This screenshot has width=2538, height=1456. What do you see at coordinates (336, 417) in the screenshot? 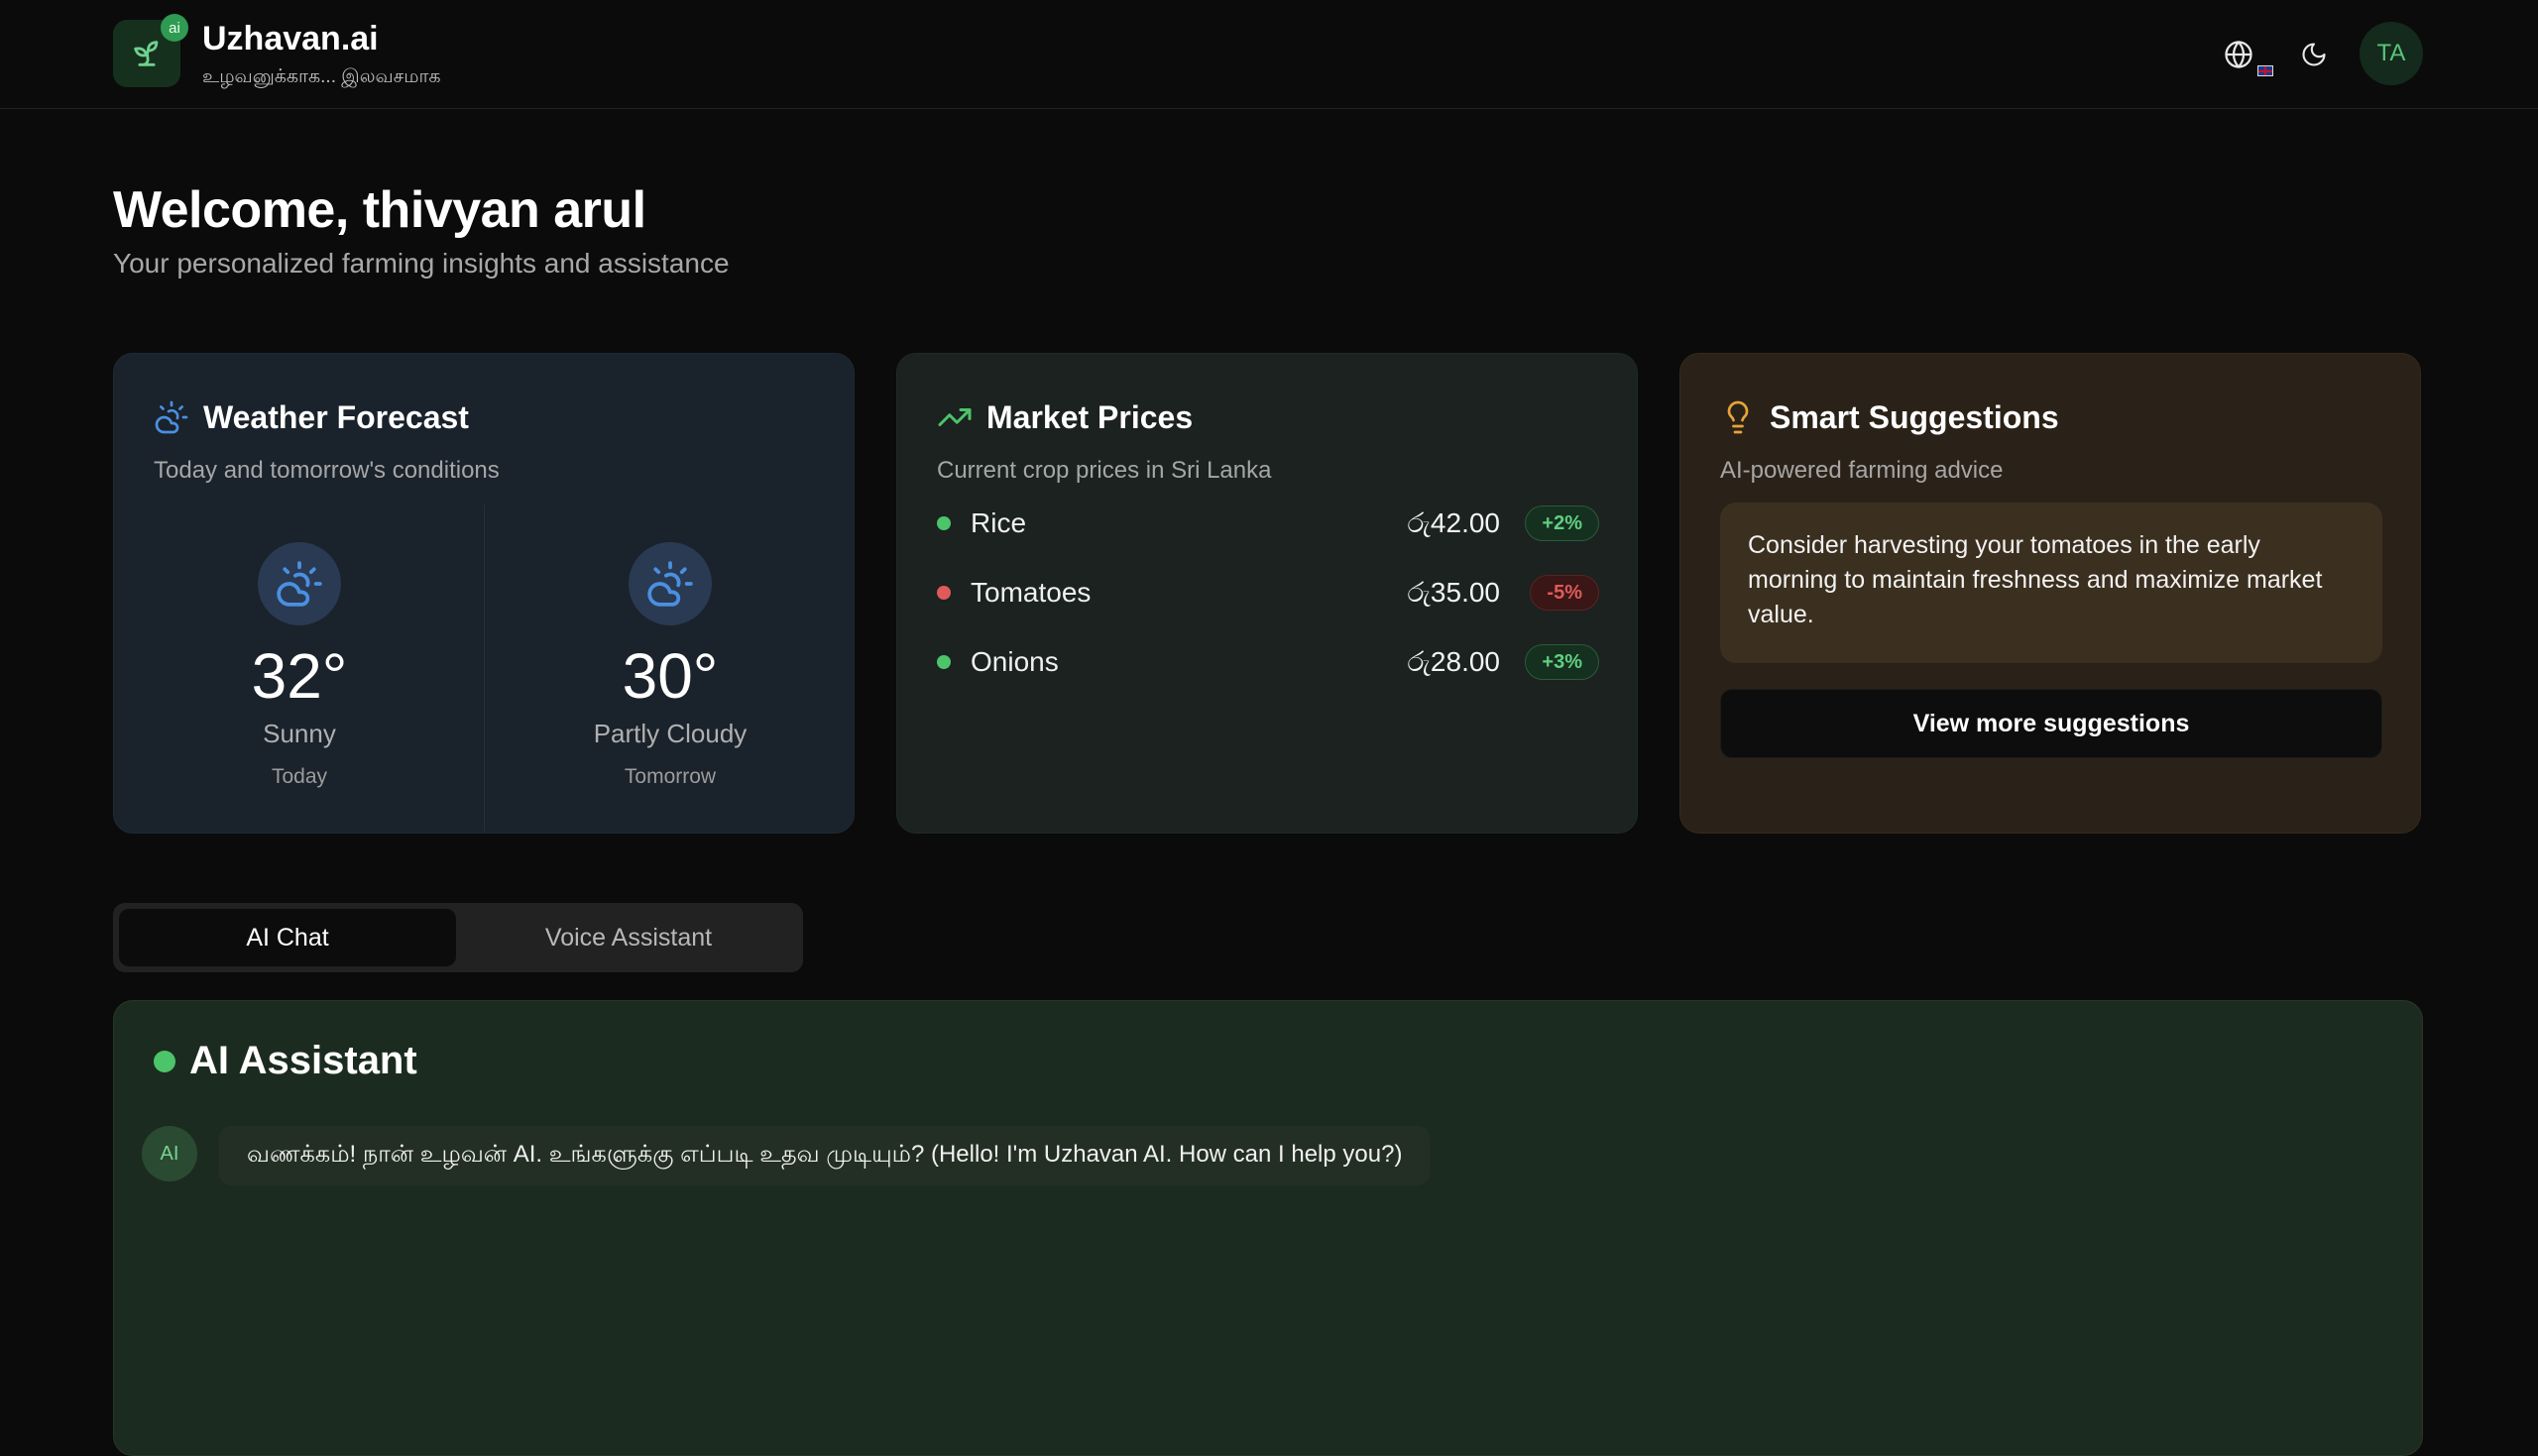
I see `weather-title: Weather Forecast` at bounding box center [336, 417].